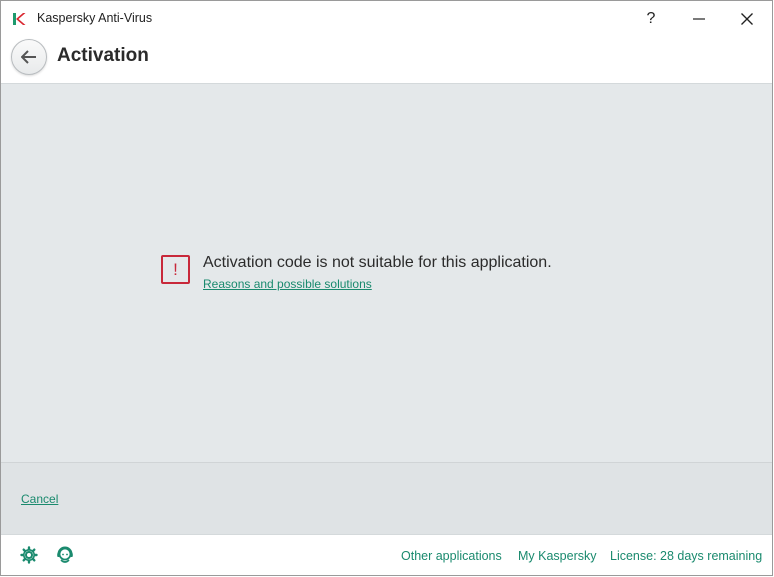  What do you see at coordinates (65, 555) in the screenshot?
I see `support-icon` at bounding box center [65, 555].